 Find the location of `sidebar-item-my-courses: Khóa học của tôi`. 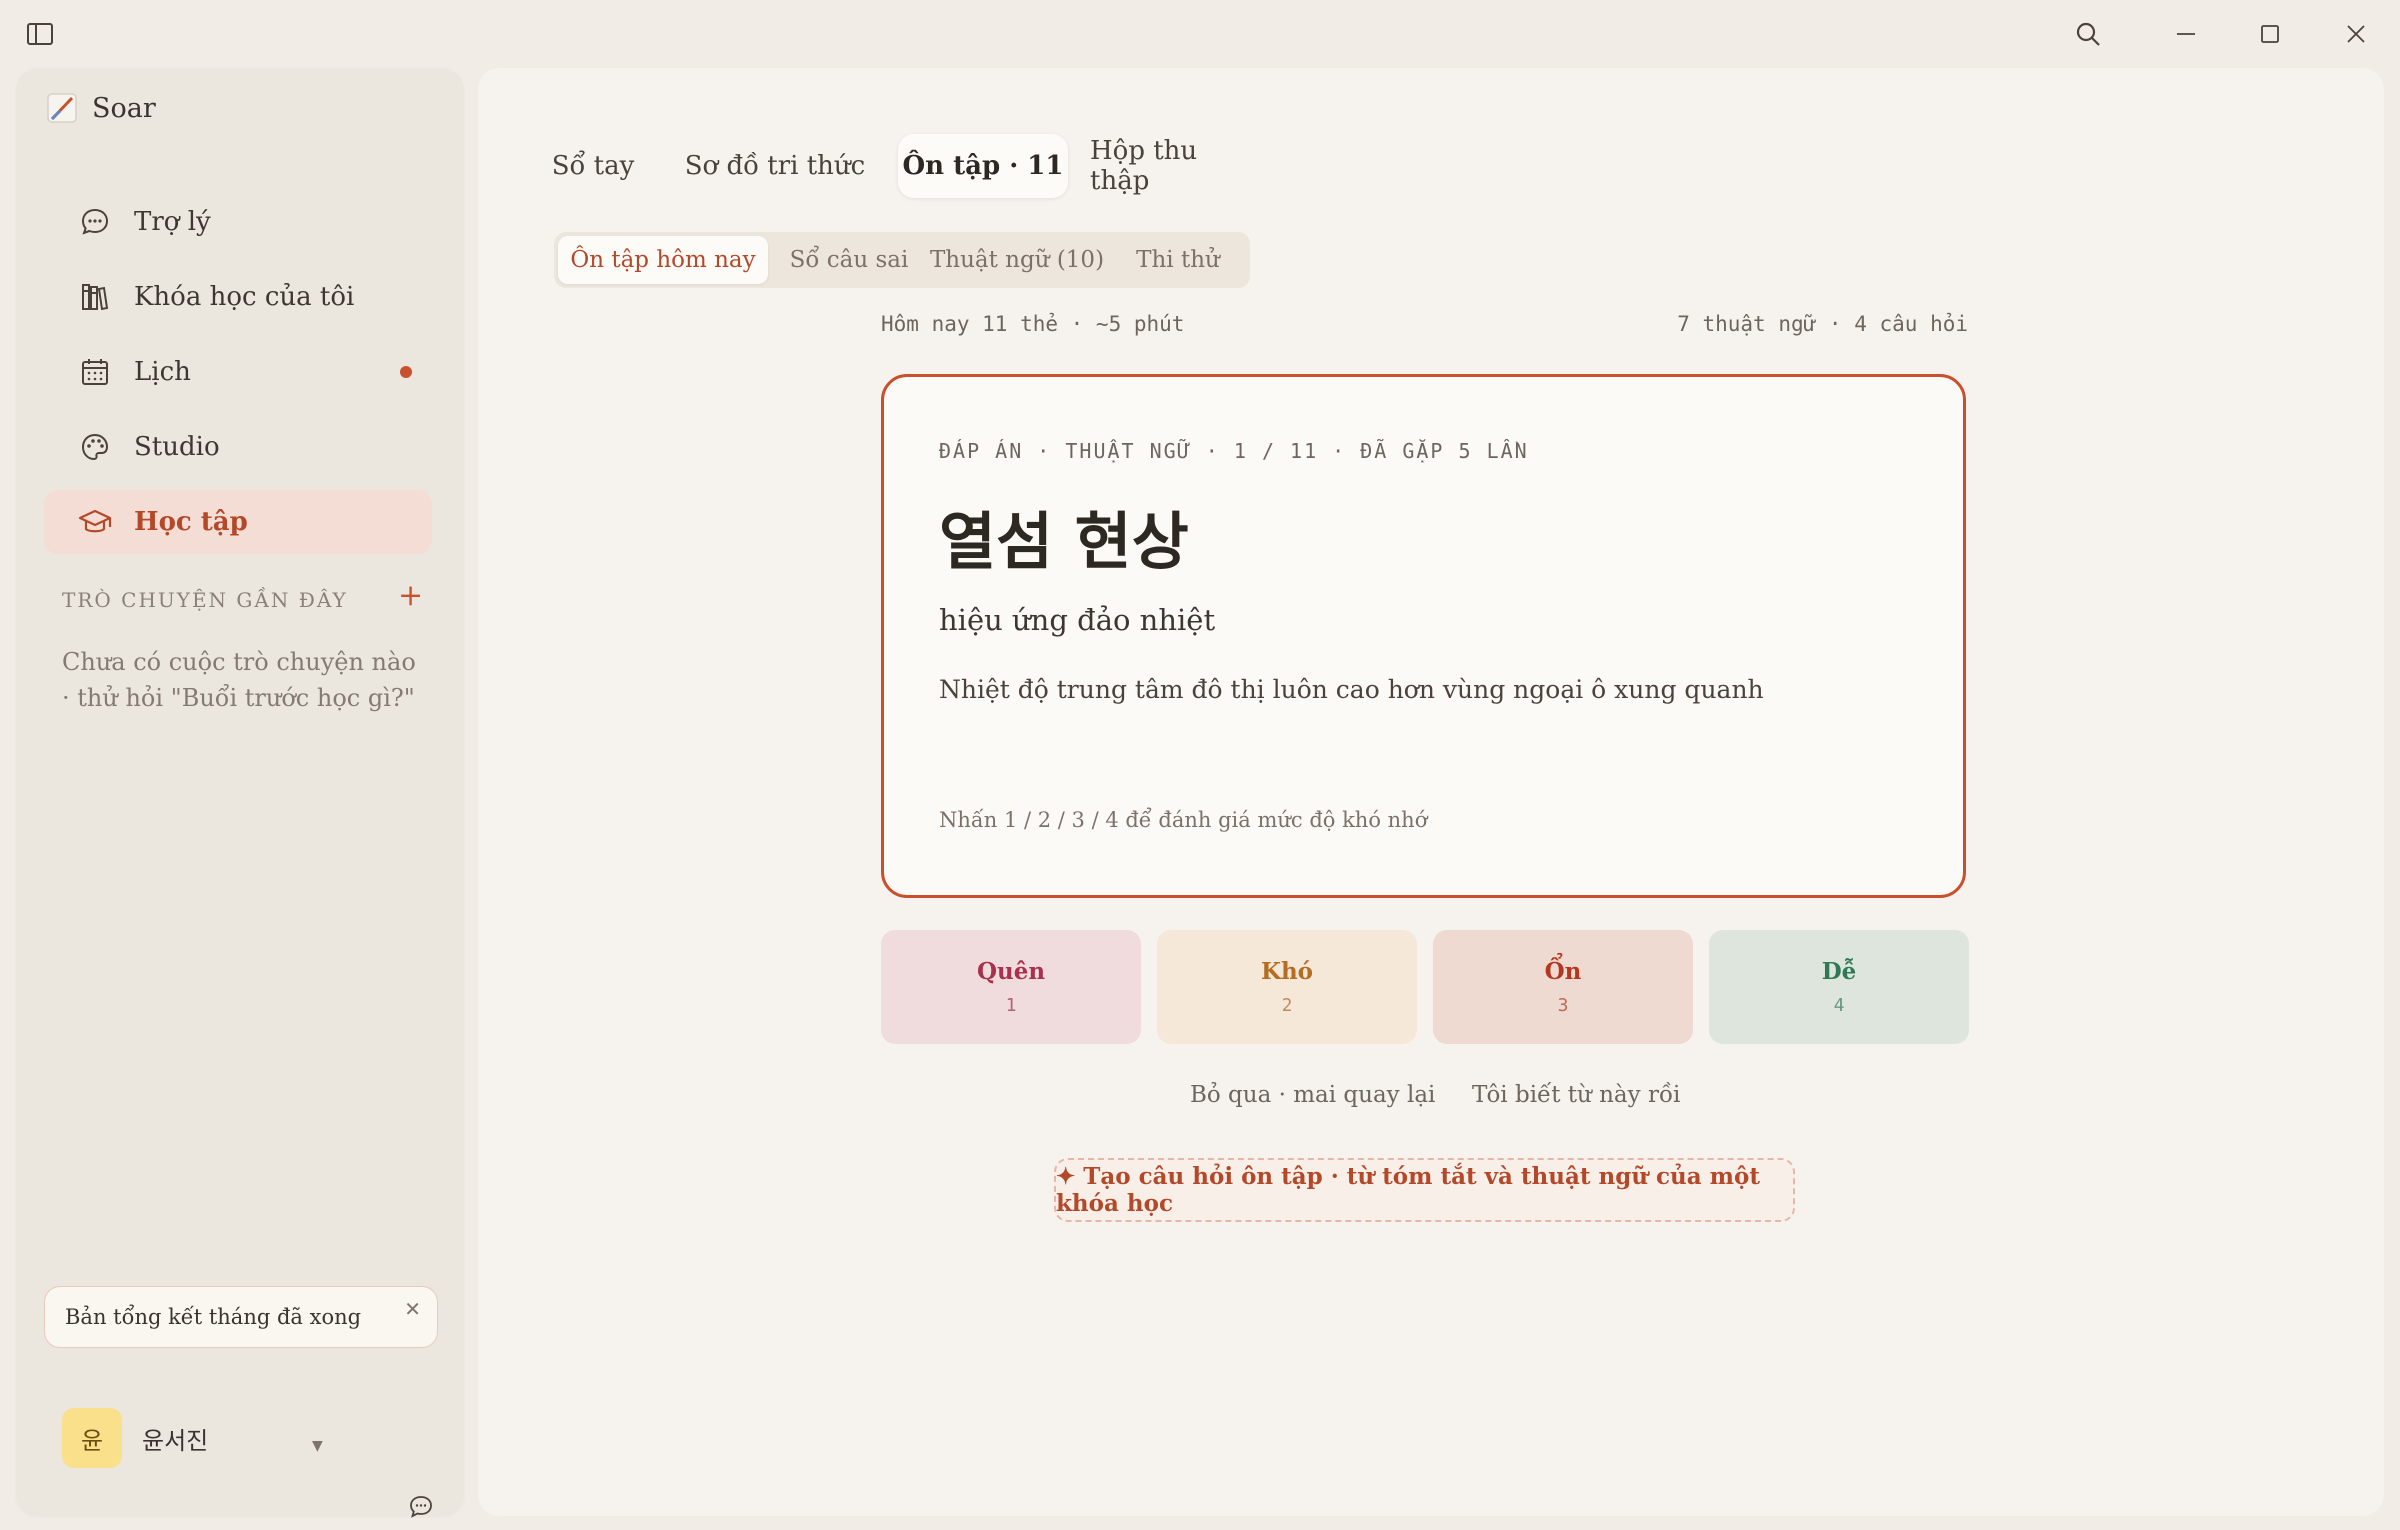

sidebar-item-my-courses: Khóa học của tôi is located at coordinates (238, 297).